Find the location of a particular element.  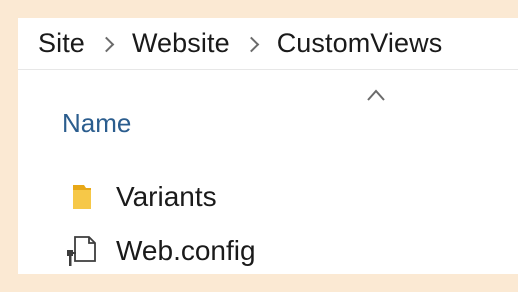

column-header-name: Name is located at coordinates (96, 123).